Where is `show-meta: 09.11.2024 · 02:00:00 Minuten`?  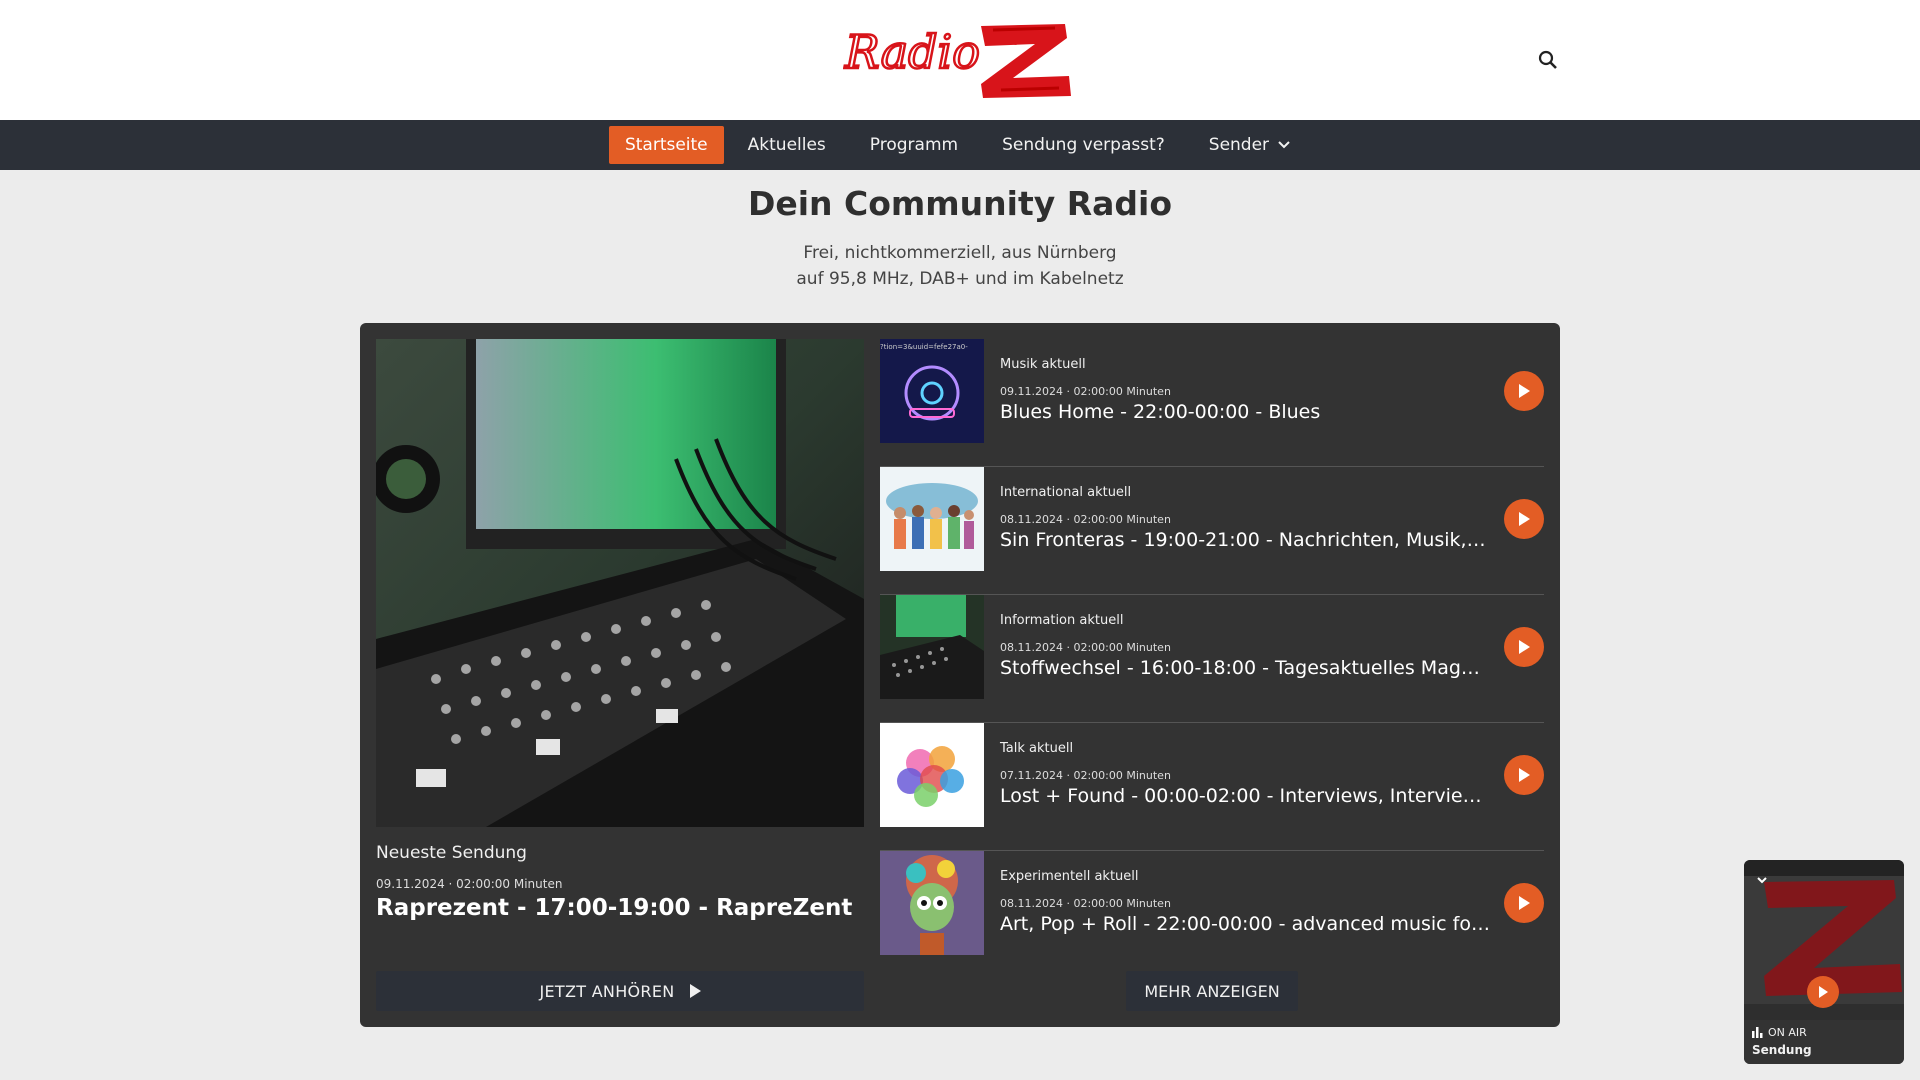
show-meta: 09.11.2024 · 02:00:00 Minuten is located at coordinates (1085, 391).